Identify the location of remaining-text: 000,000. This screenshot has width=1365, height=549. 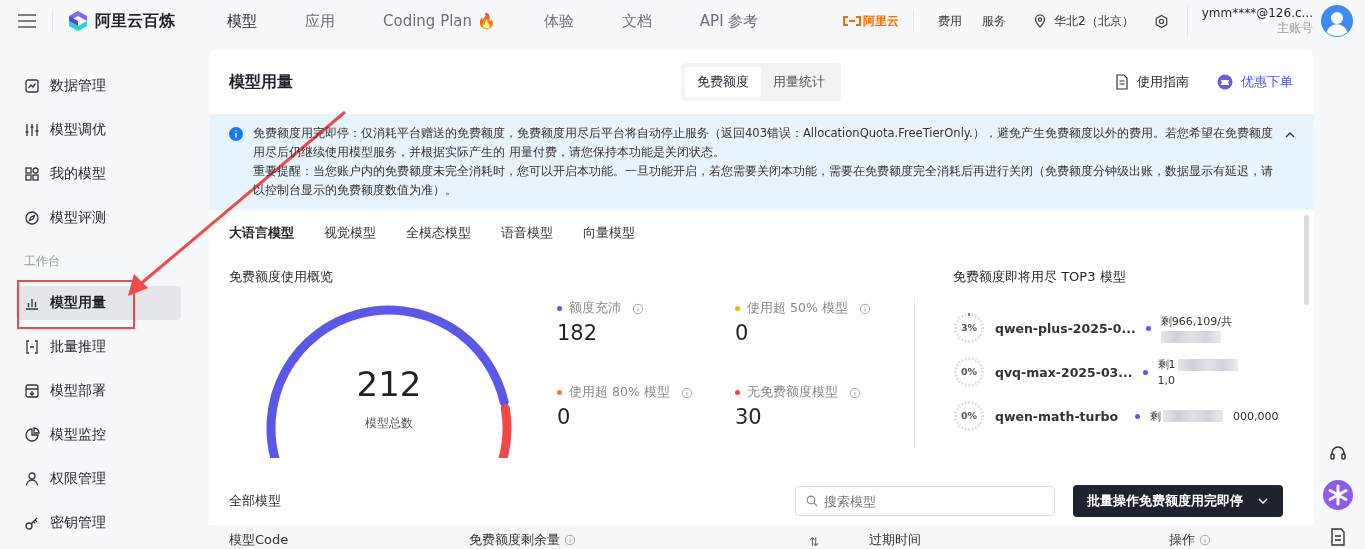
(1256, 416).